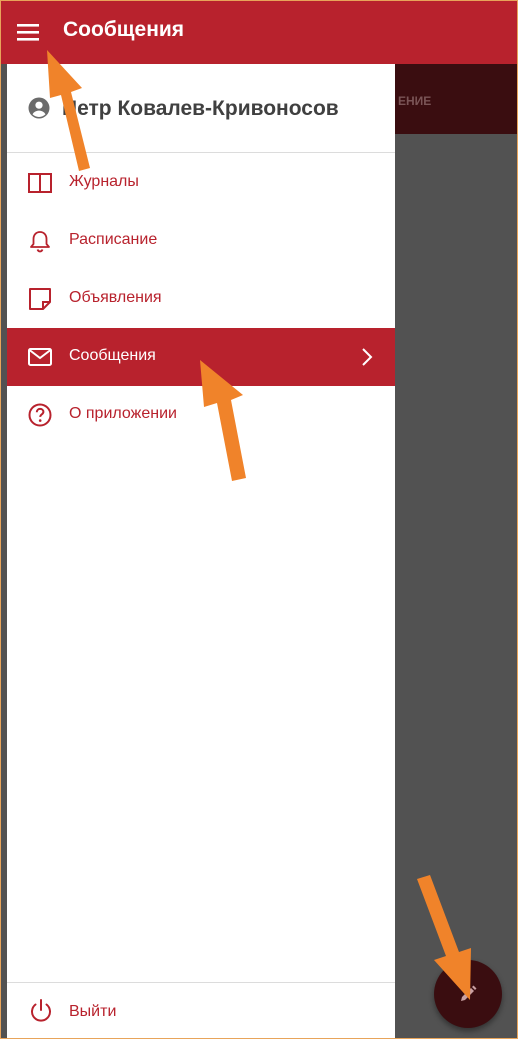 The height and width of the screenshot is (1039, 518). Describe the element at coordinates (123, 413) in the screenshot. I see `drawer-item-label: О приложении` at that location.